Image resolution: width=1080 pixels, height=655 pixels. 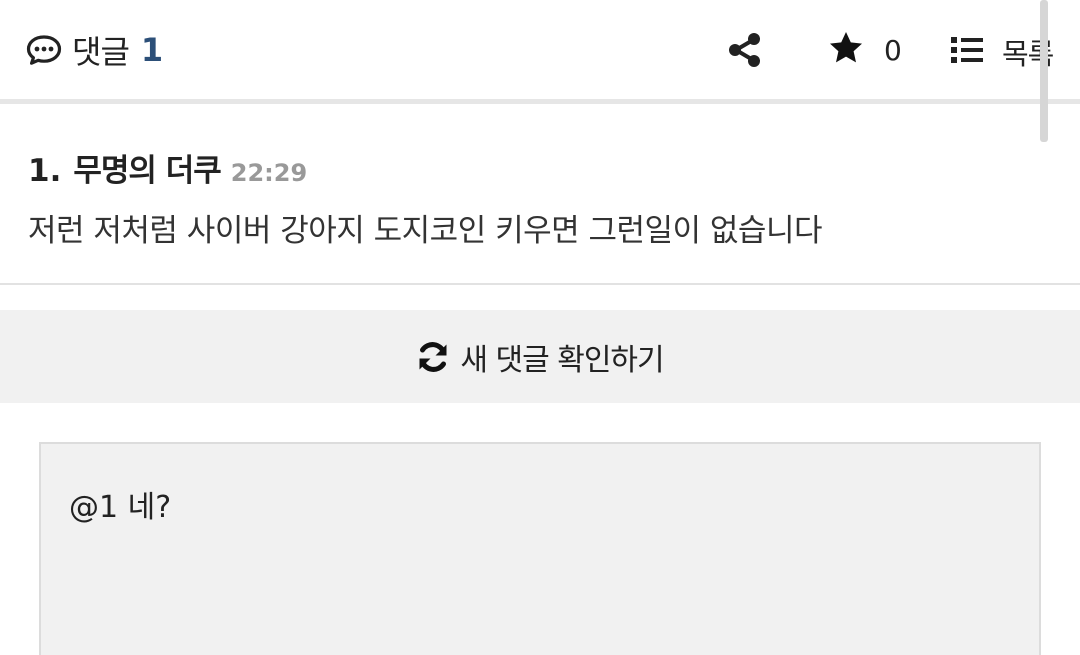 I want to click on comment-title-group: 댓글 1, so click(x=94, y=50).